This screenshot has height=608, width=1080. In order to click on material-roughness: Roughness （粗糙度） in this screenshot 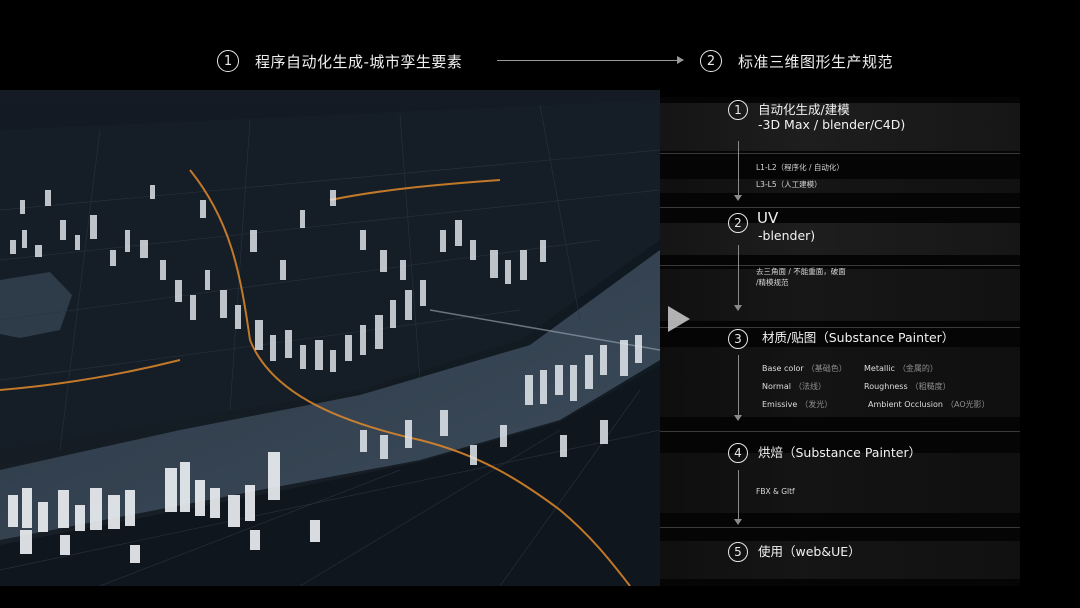, I will do `click(907, 386)`.